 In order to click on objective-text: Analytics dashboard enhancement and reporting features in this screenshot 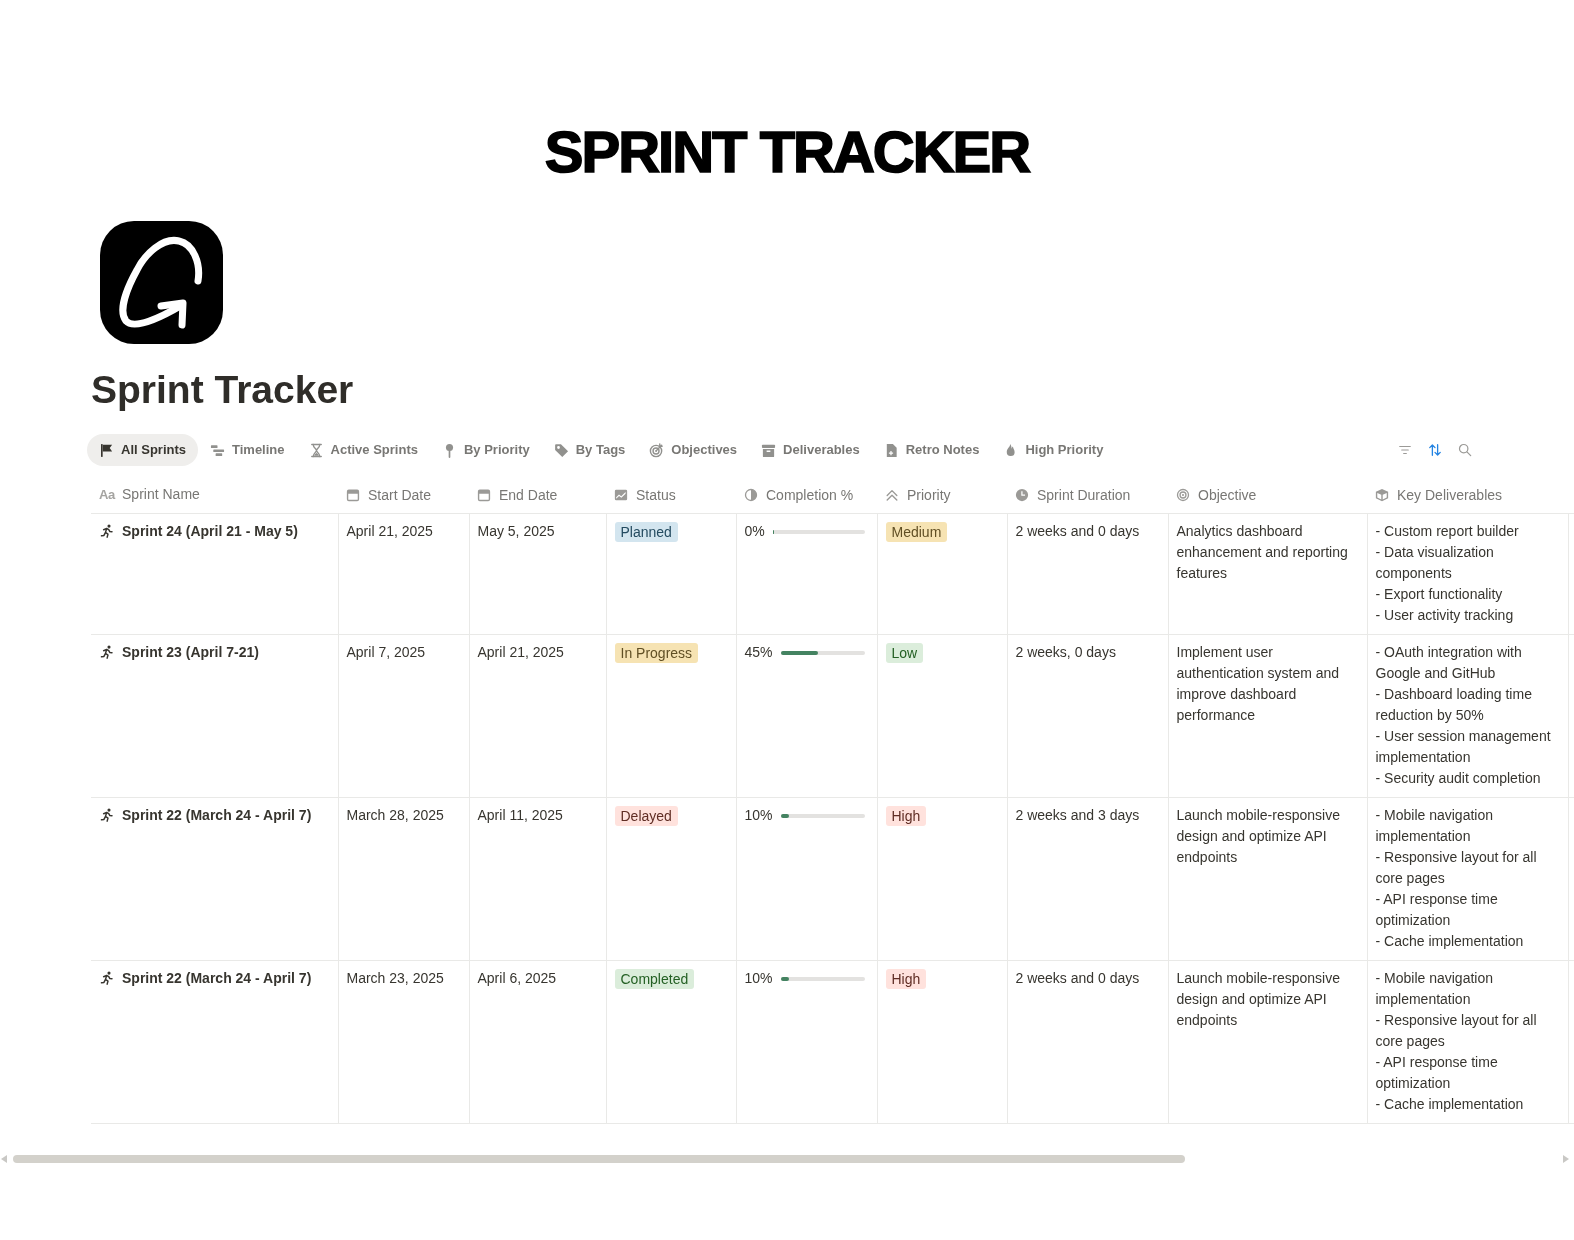, I will do `click(1262, 552)`.